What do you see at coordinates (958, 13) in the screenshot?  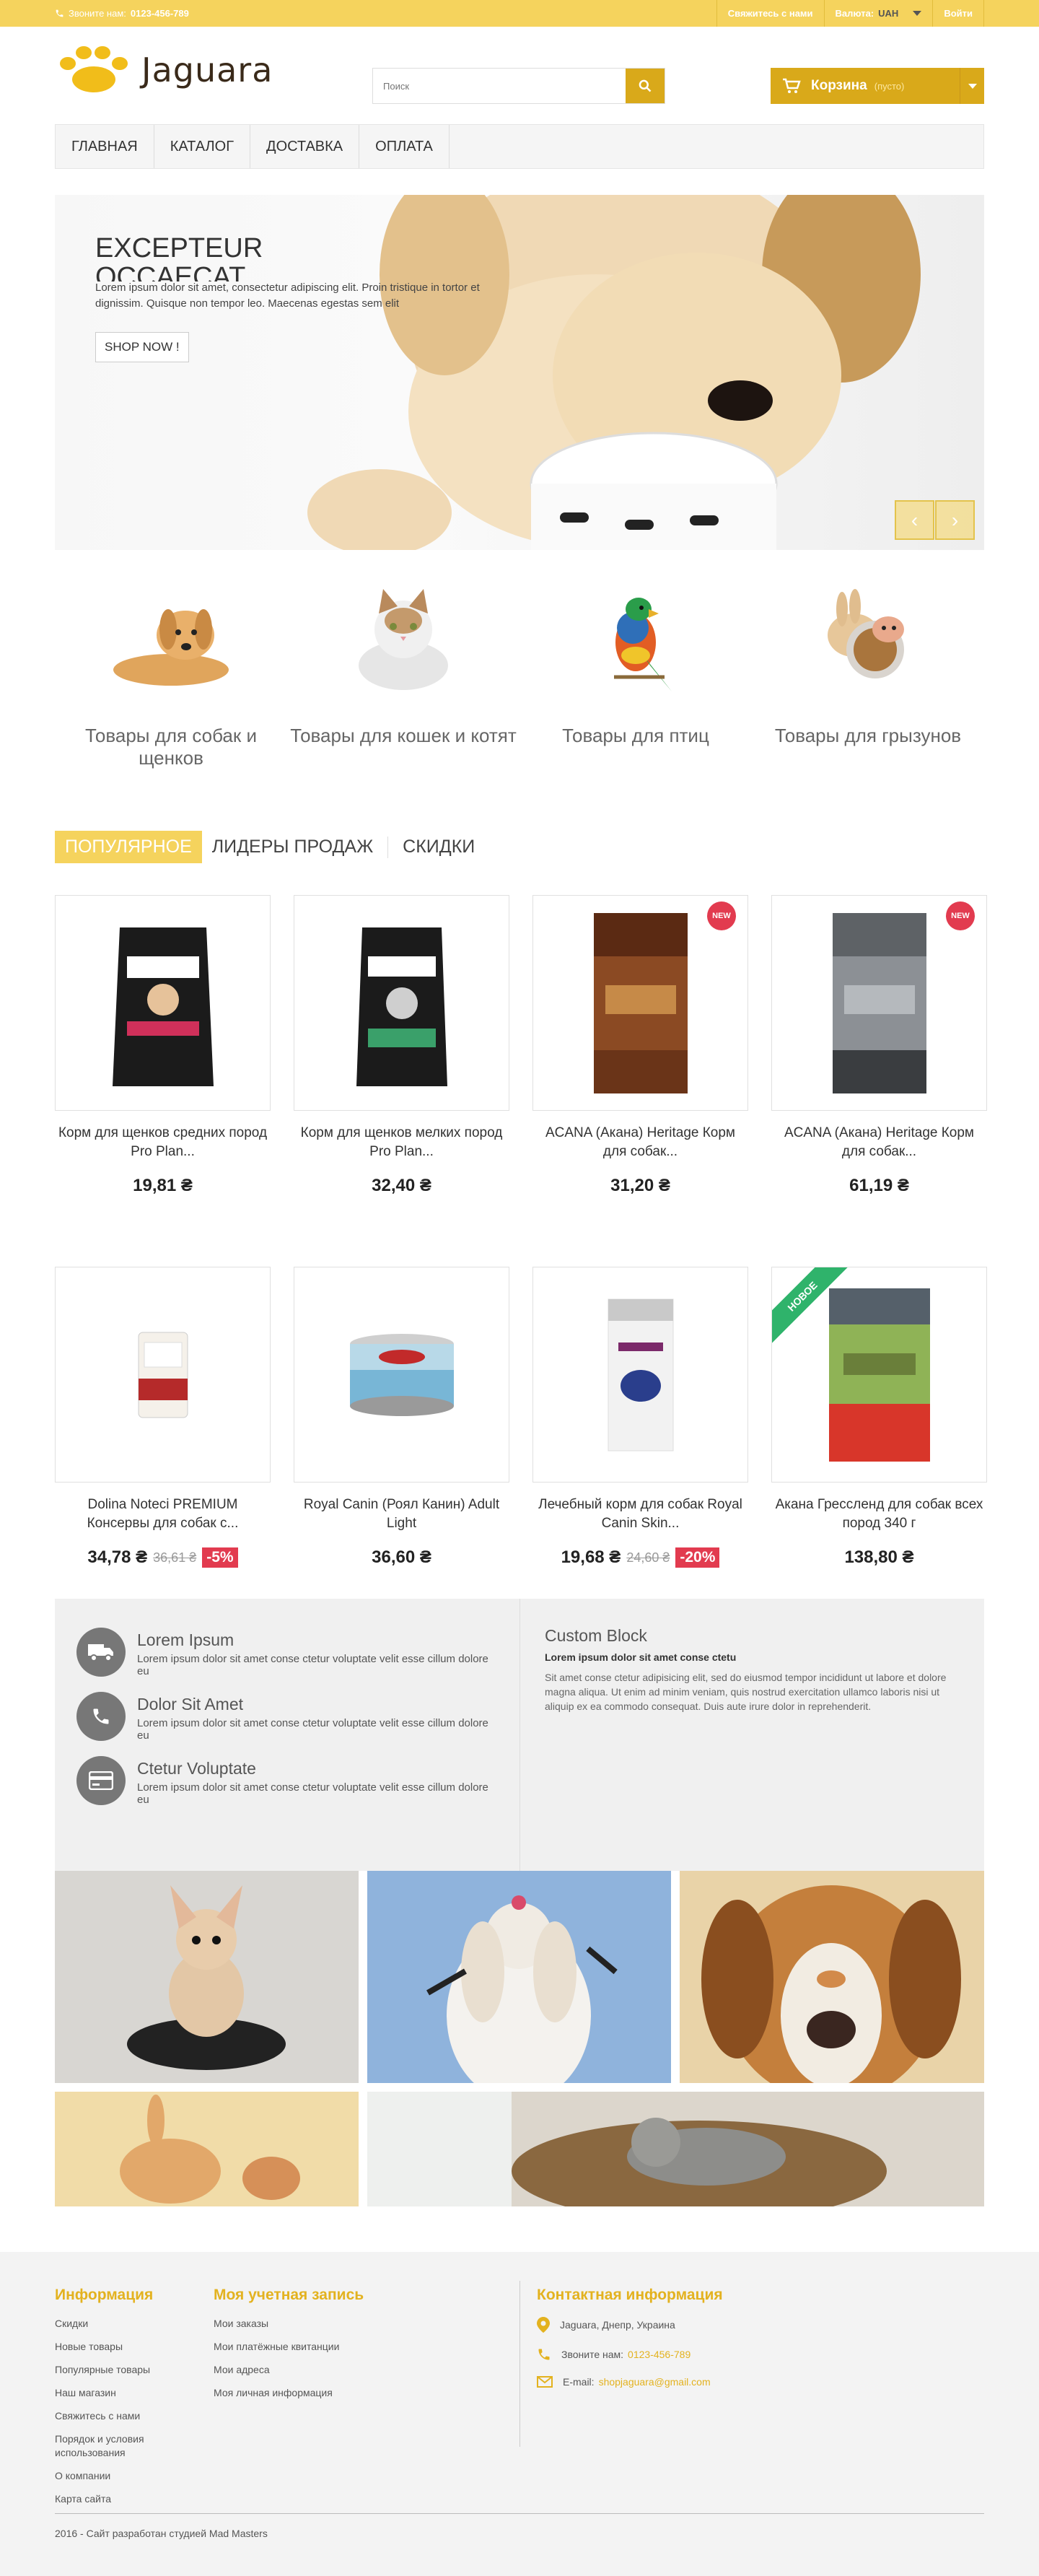 I see `login-link: Войти` at bounding box center [958, 13].